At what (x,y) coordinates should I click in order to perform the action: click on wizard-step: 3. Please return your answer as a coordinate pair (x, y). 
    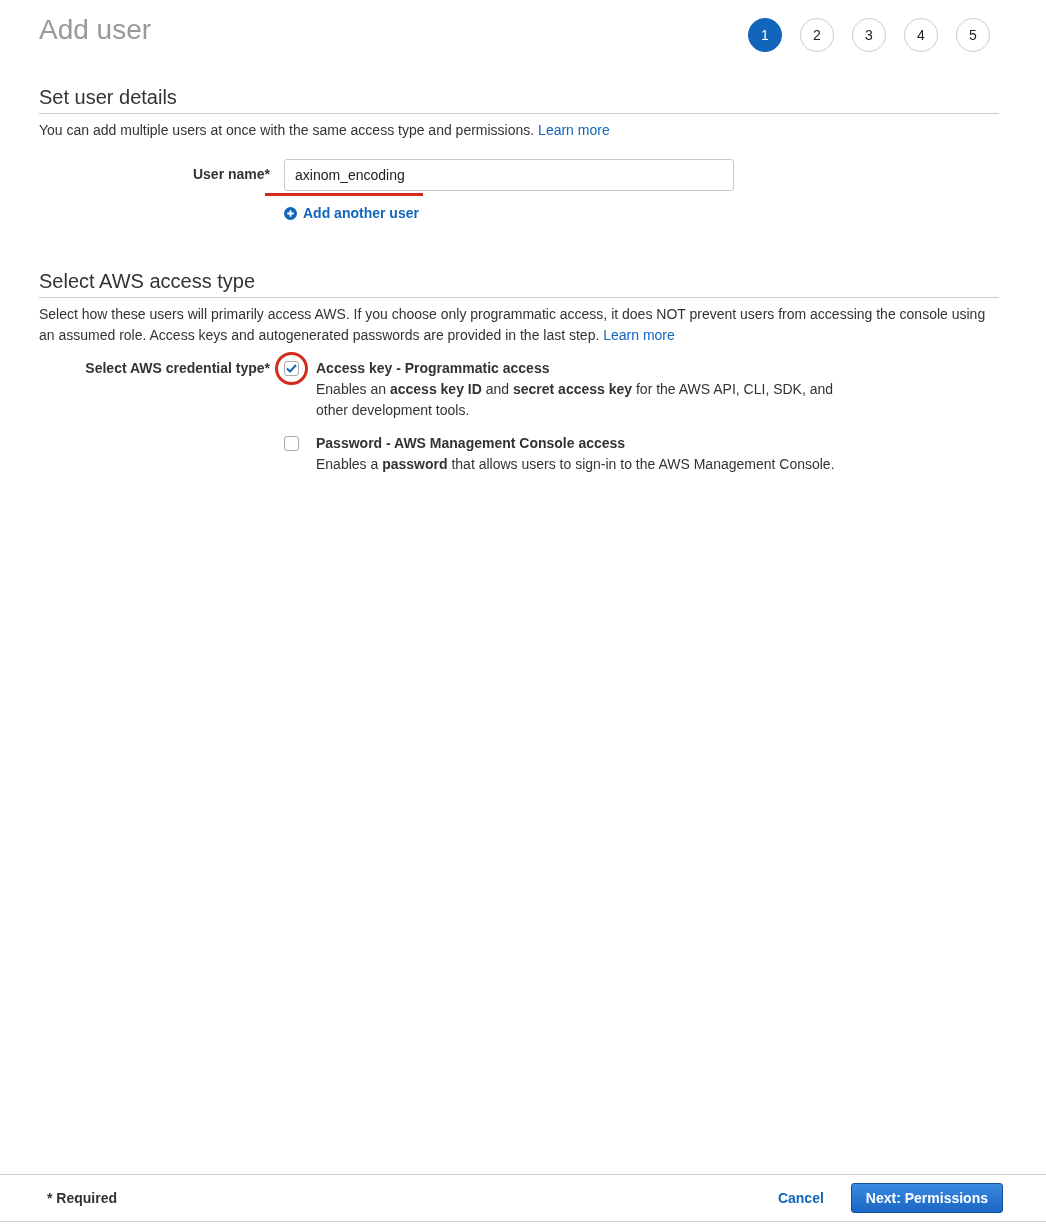
    Looking at the image, I should click on (869, 35).